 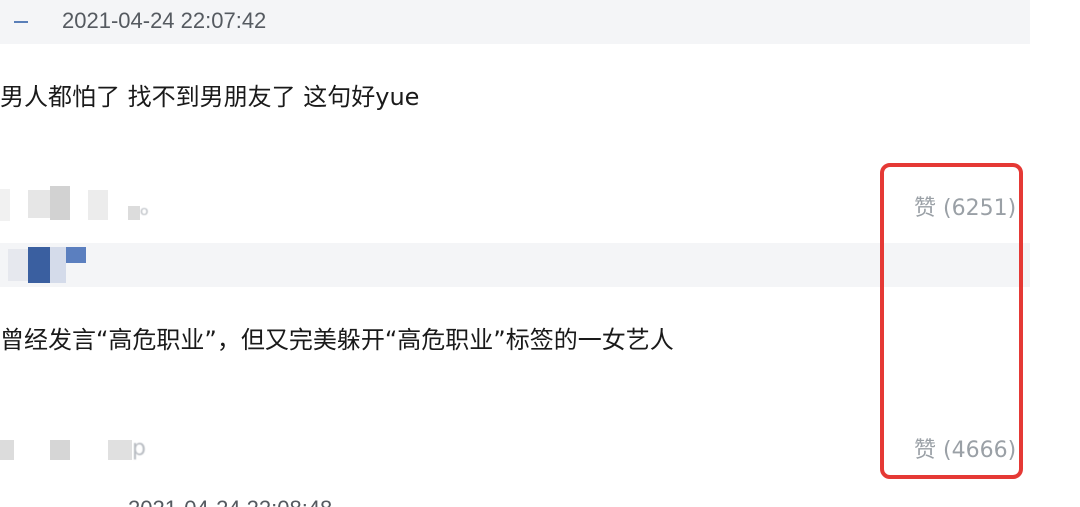 I want to click on comment-text: 男人都怕了 找不到男朋友了 这句好yue, so click(x=210, y=97).